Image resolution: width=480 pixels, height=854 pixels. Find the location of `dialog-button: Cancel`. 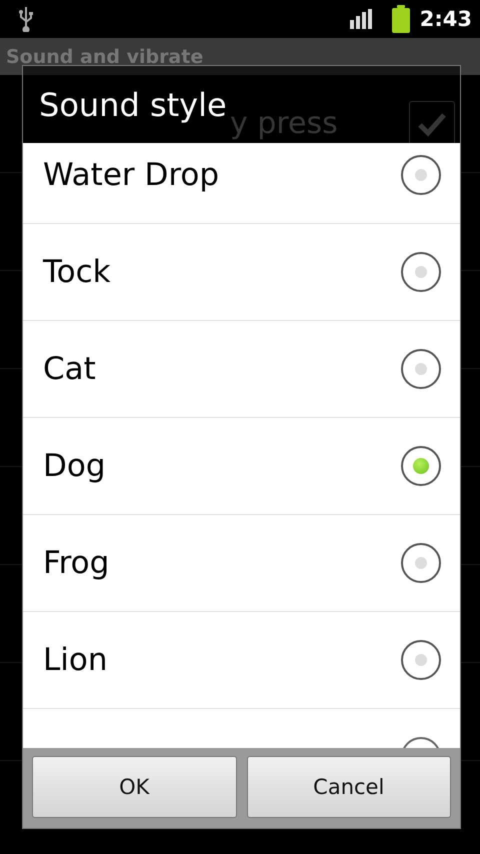

dialog-button: Cancel is located at coordinates (348, 787).